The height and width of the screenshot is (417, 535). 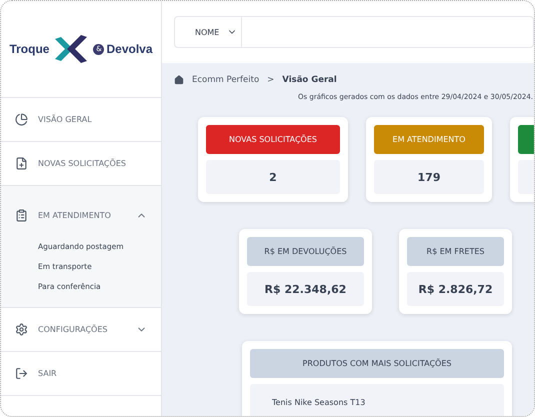 I want to click on pie-chart-icon, so click(x=21, y=119).